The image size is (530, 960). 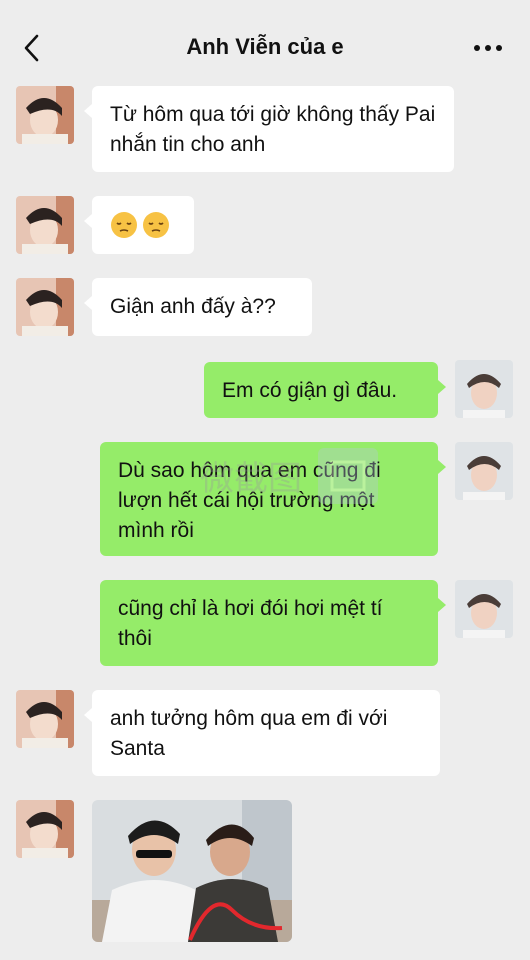 I want to click on message-bubble-sent: Em có giận gì đâu., so click(x=325, y=390).